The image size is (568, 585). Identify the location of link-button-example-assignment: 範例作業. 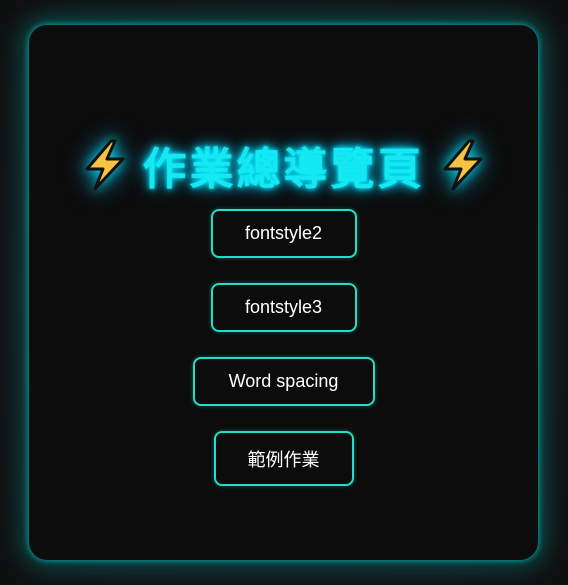
(283, 458).